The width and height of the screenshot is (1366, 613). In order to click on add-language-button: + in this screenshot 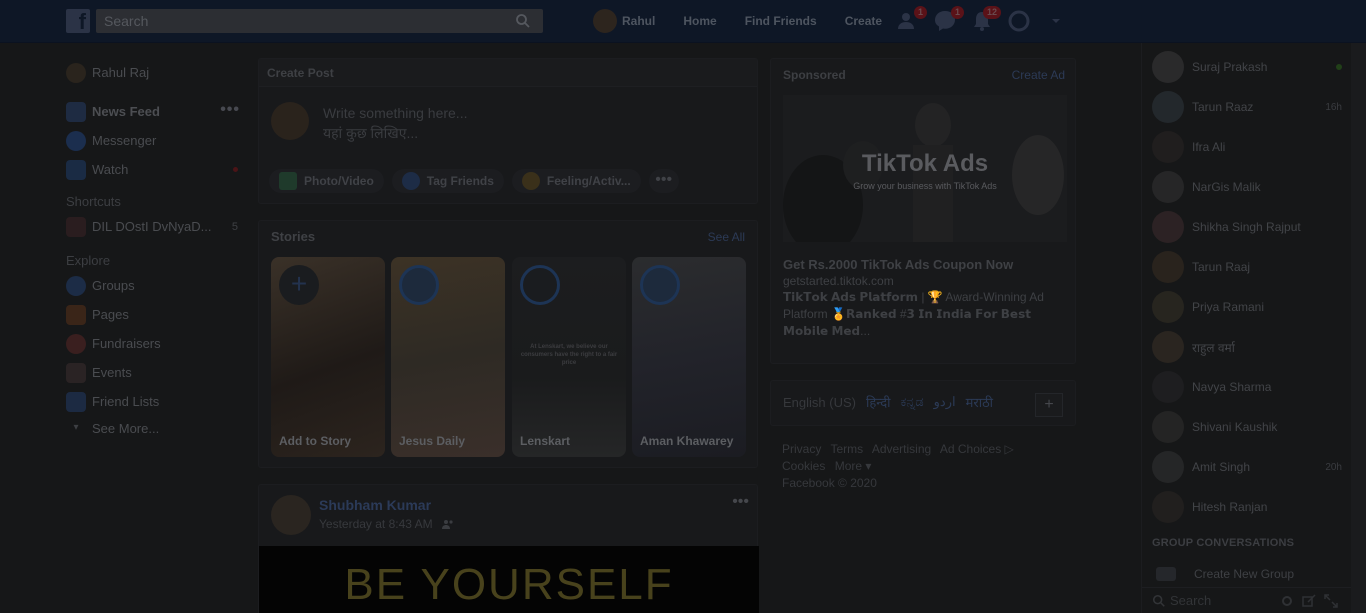, I will do `click(1049, 405)`.